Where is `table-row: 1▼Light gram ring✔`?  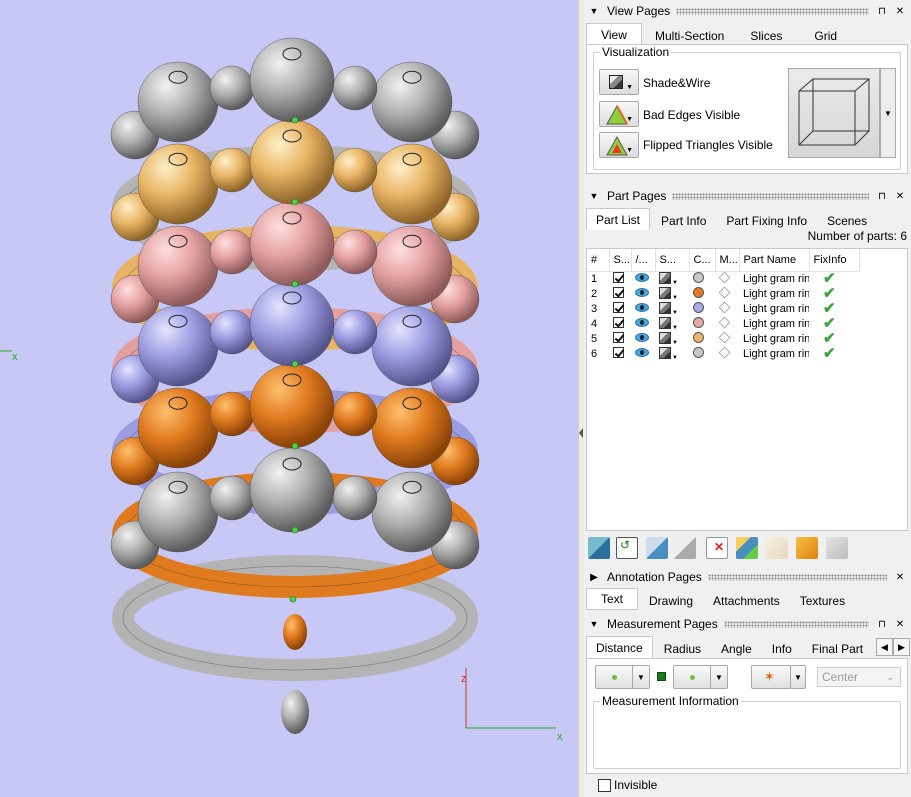 table-row: 1▼Light gram ring✔ is located at coordinates (723, 279).